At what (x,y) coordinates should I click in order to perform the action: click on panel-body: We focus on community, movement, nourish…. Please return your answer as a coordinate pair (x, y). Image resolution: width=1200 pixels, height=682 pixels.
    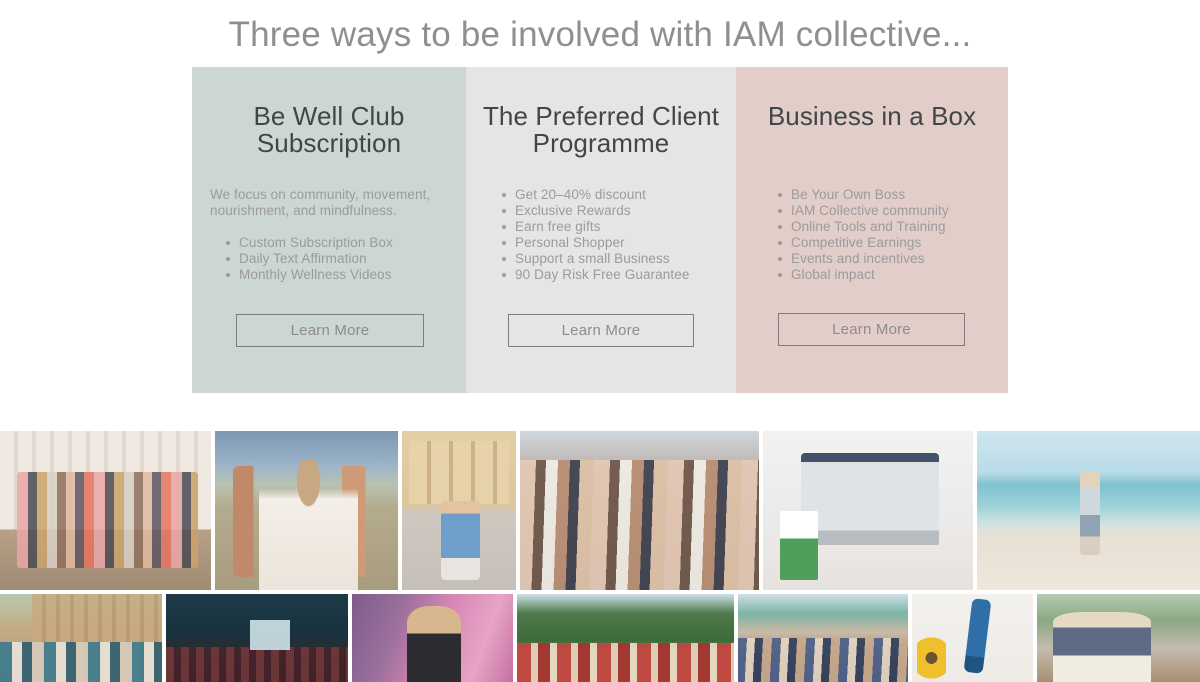
    Looking at the image, I should click on (329, 235).